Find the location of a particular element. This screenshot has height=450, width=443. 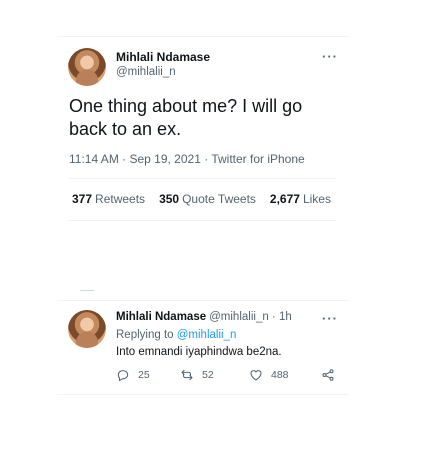

engagement-stats: 377 Retweets 350 Quote Tweets 2,677 Likes is located at coordinates (201, 199).